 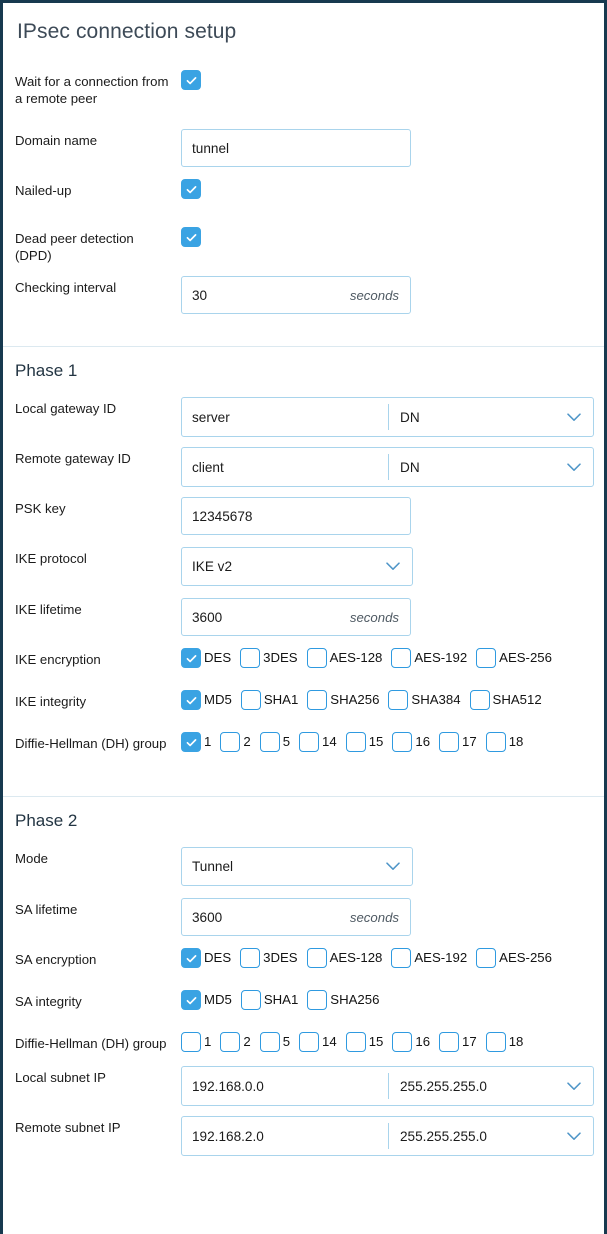 I want to click on checkbox-dead-peer-detection, so click(x=191, y=237).